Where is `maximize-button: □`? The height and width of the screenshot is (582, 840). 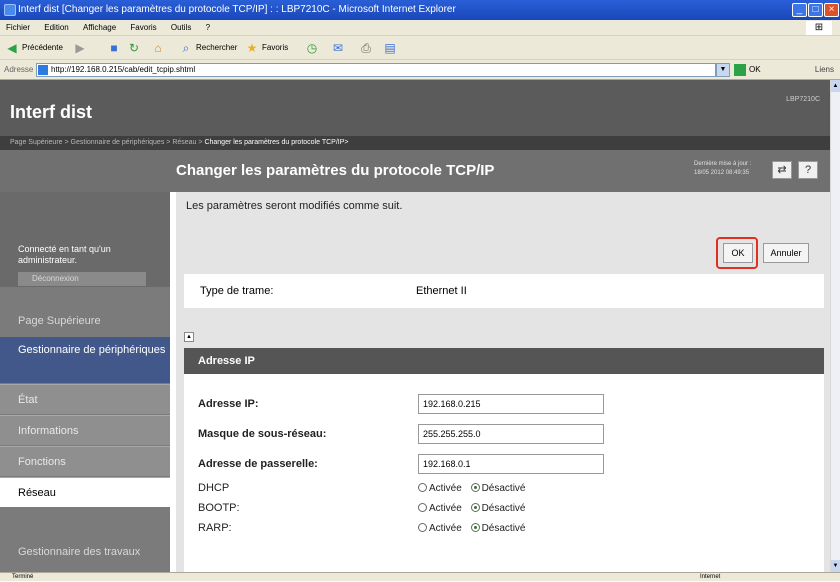 maximize-button: □ is located at coordinates (815, 10).